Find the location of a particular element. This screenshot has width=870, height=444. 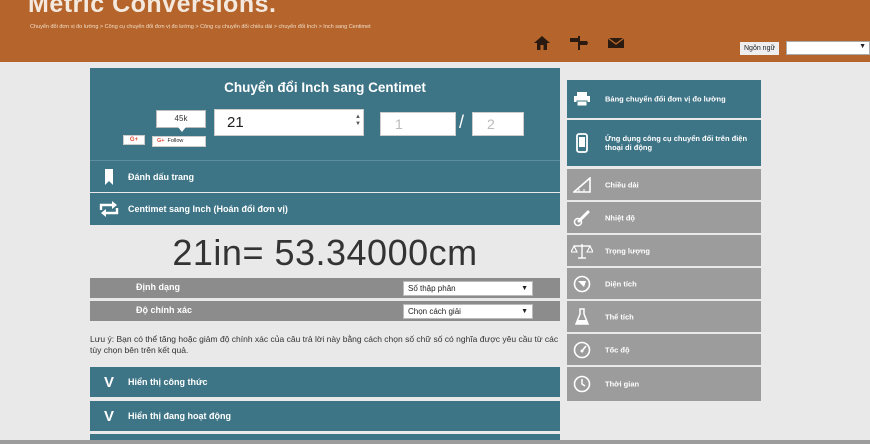

gplus-button: G+ is located at coordinates (134, 140).